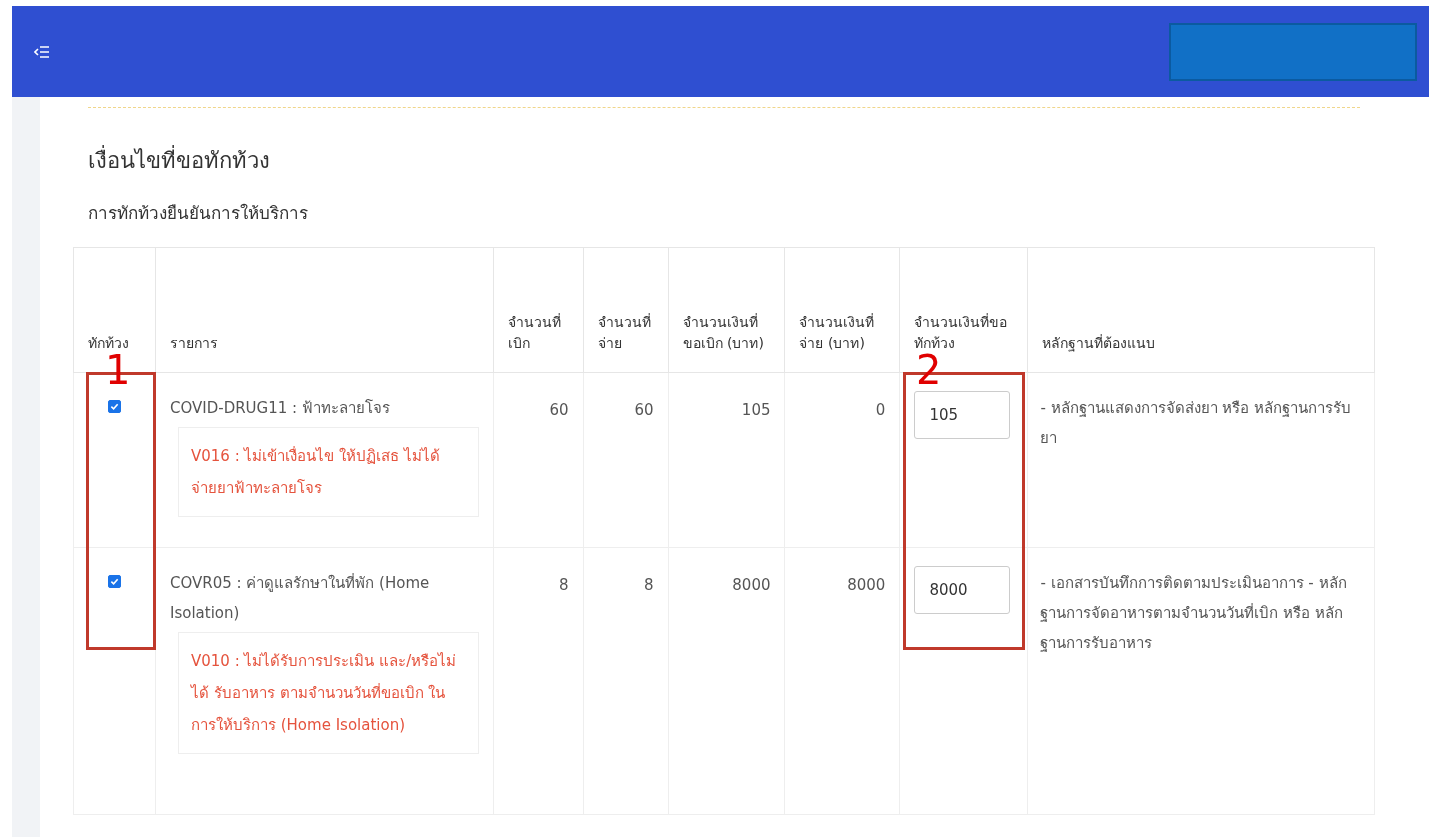 Image resolution: width=1429 pixels, height=837 pixels. Describe the element at coordinates (324, 309) in the screenshot. I see `column-header: รายการ` at that location.